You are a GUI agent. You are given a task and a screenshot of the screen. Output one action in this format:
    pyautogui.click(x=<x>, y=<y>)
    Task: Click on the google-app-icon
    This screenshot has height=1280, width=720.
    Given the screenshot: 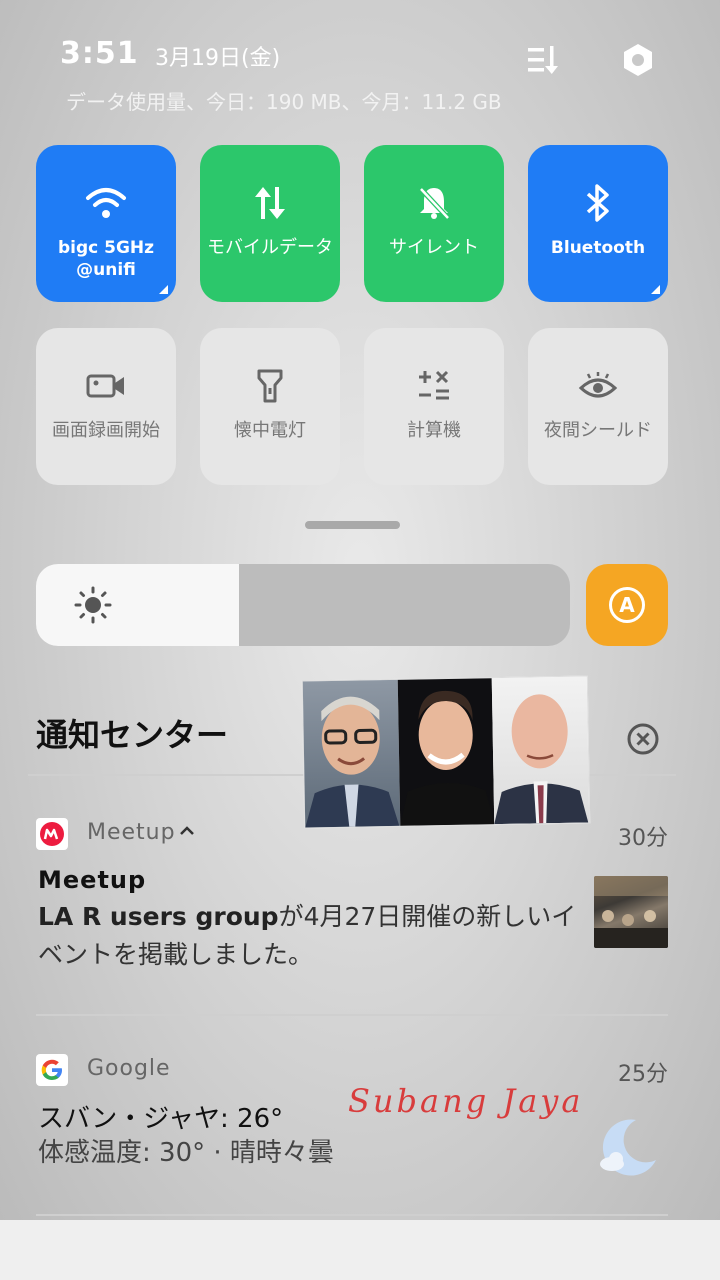 What is the action you would take?
    pyautogui.click(x=52, y=1070)
    